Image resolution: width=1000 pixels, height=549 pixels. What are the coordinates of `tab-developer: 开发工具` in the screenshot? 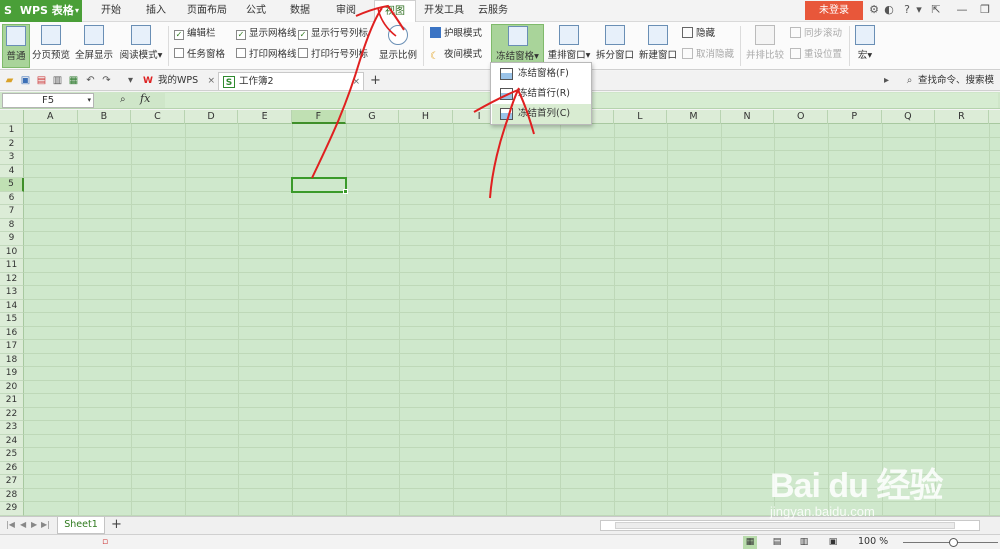 It's located at (444, 11).